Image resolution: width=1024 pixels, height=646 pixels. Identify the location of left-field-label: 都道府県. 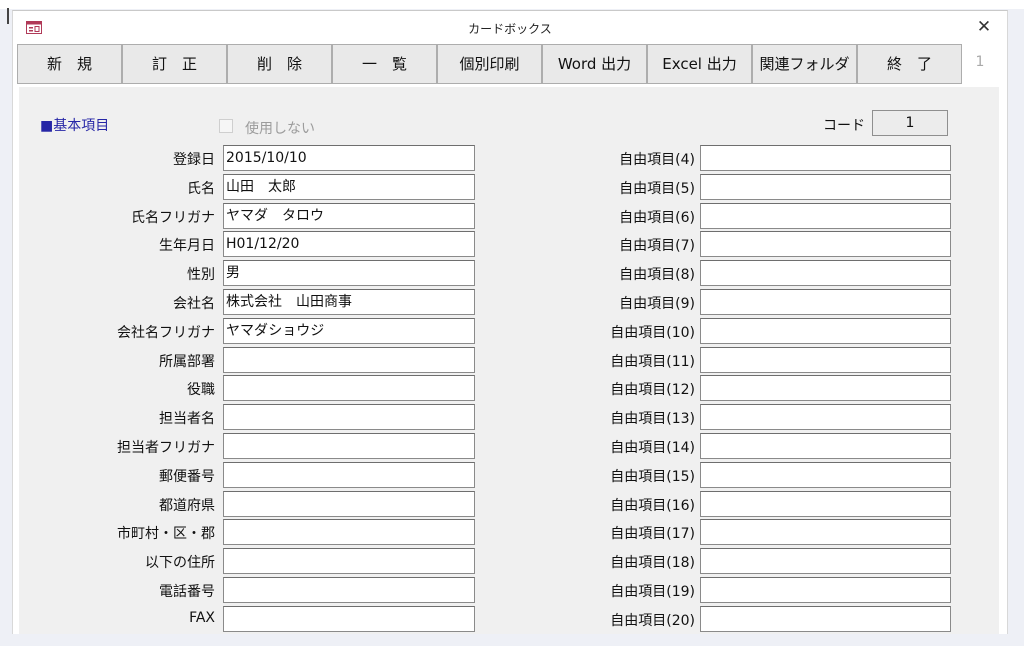
(187, 505).